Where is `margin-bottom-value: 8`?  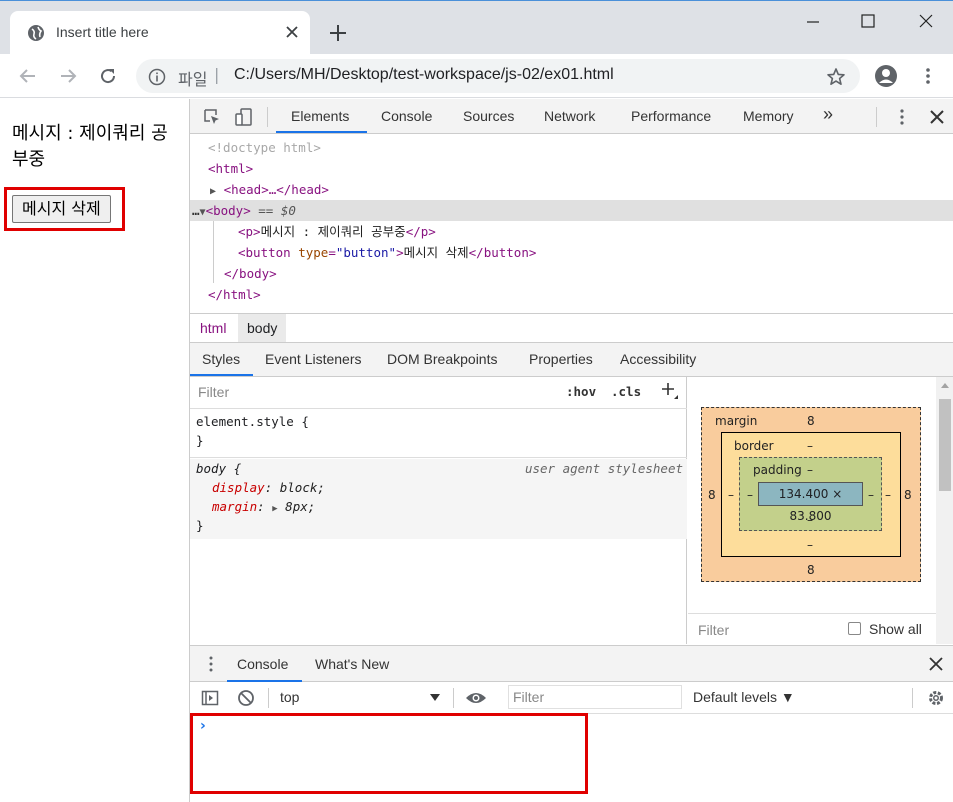
margin-bottom-value: 8 is located at coordinates (811, 570).